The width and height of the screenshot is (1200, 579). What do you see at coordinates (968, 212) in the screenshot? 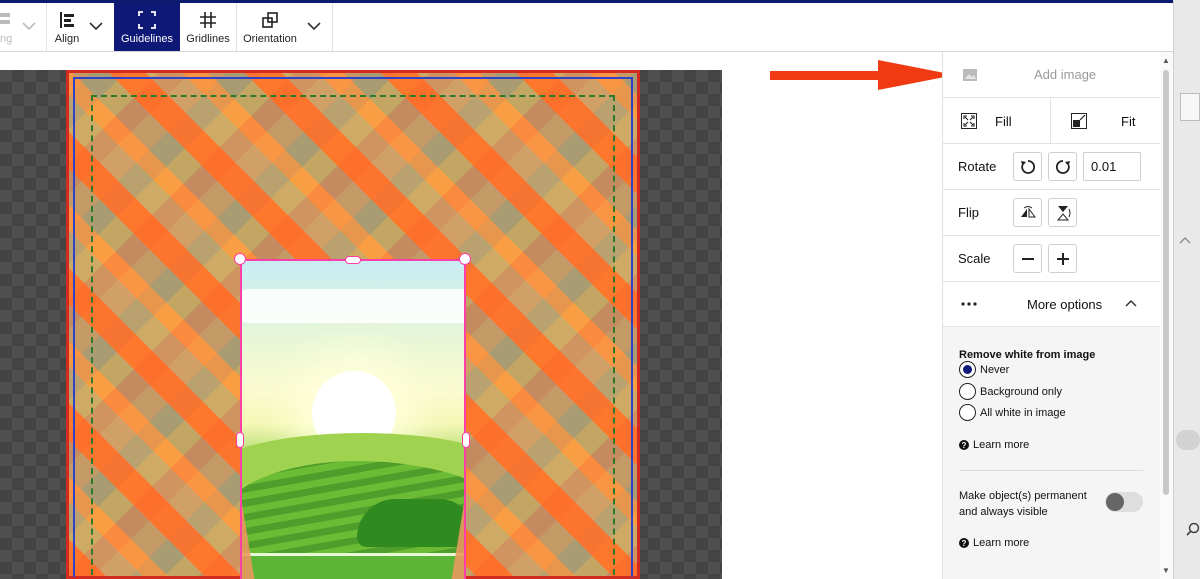
I see `flip-label: Flip` at bounding box center [968, 212].